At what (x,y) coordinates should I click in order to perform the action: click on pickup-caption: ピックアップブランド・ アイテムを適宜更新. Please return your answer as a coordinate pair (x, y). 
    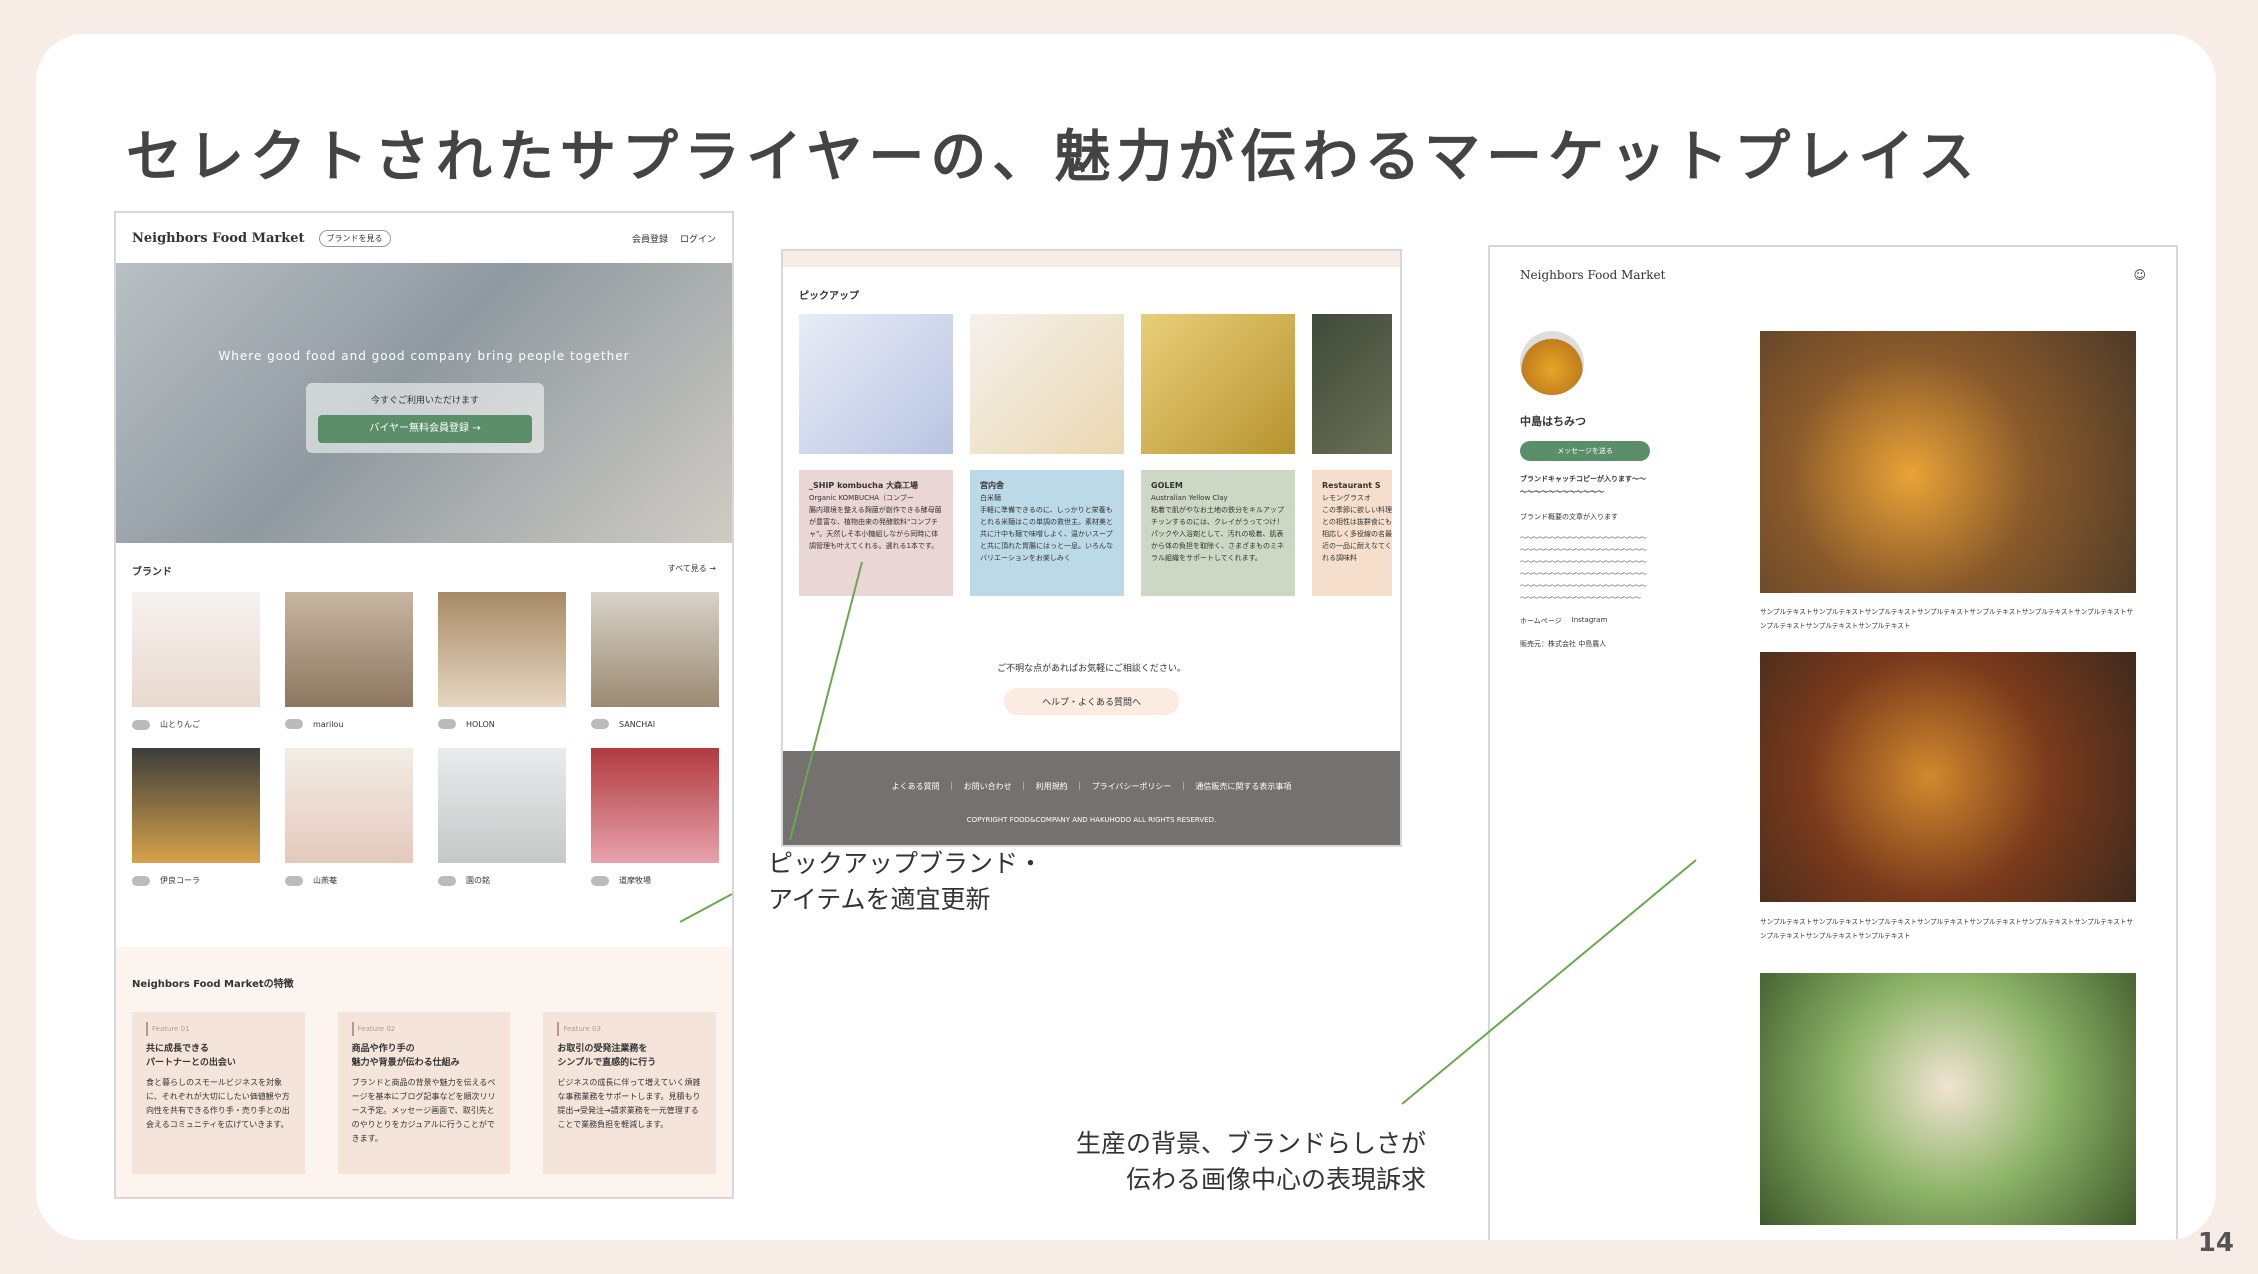
    Looking at the image, I should click on (905, 882).